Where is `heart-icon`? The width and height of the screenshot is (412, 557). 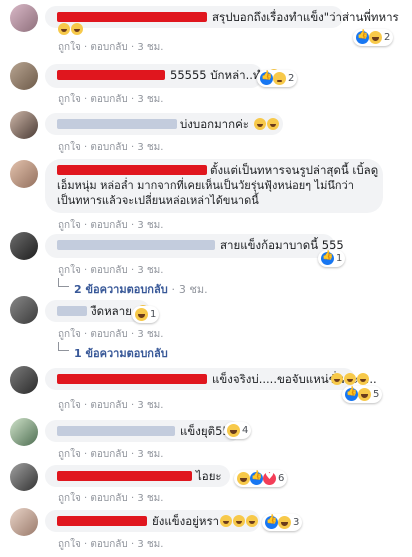
heart-icon is located at coordinates (269, 478).